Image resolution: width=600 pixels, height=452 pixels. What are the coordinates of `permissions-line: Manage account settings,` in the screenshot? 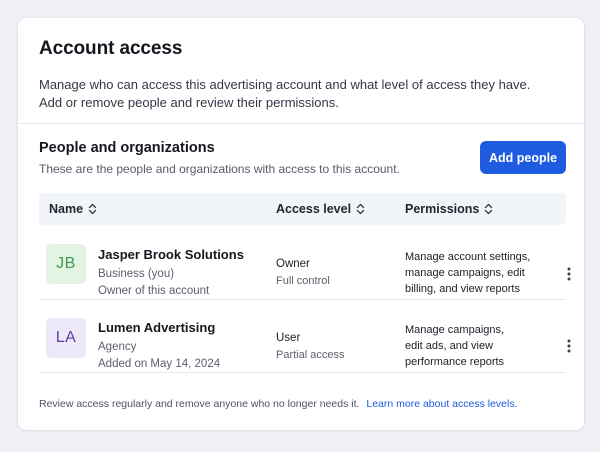 It's located at (468, 257).